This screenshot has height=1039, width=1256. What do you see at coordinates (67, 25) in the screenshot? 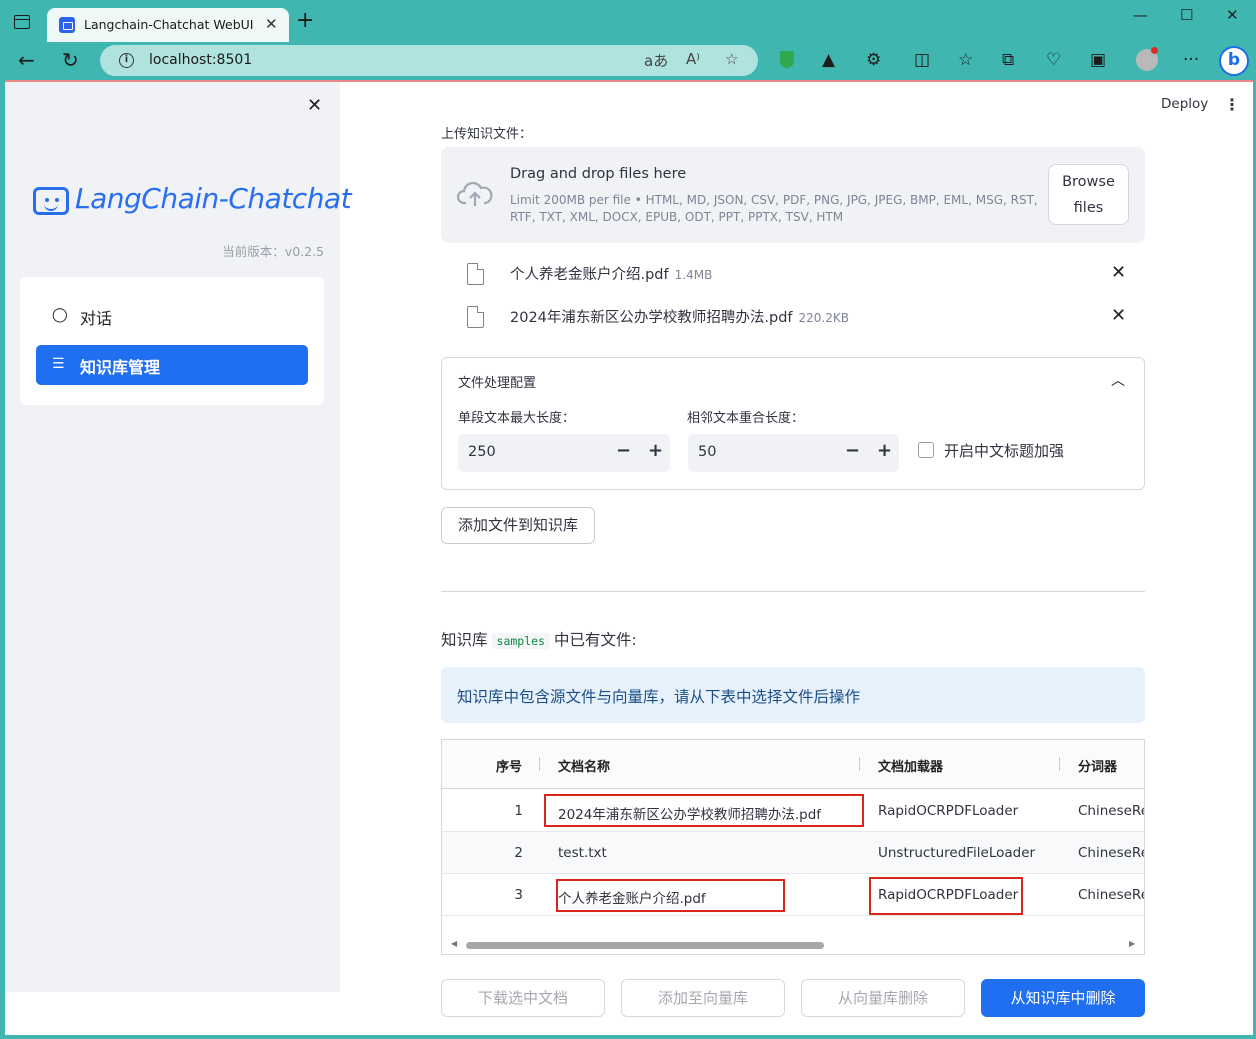
I see `favicon-icon` at bounding box center [67, 25].